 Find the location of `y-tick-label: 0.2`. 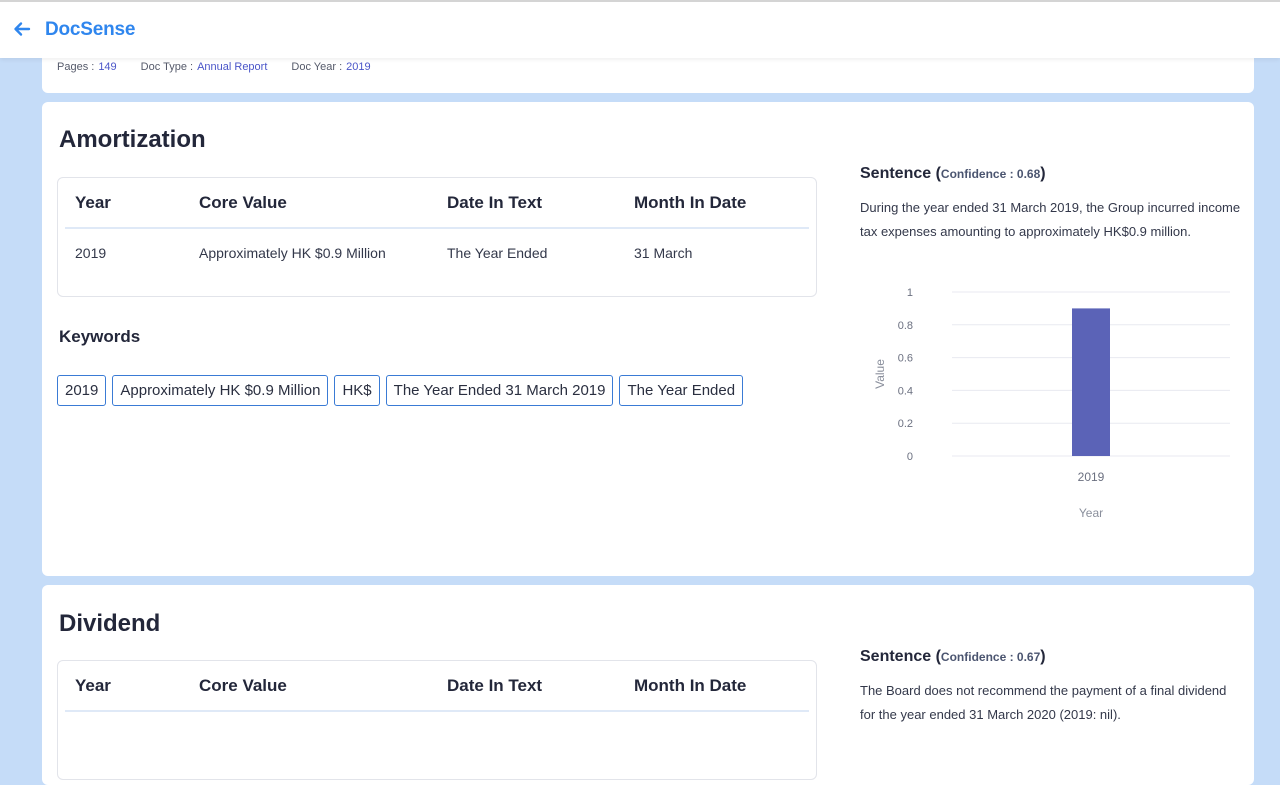

y-tick-label: 0.2 is located at coordinates (905, 424).